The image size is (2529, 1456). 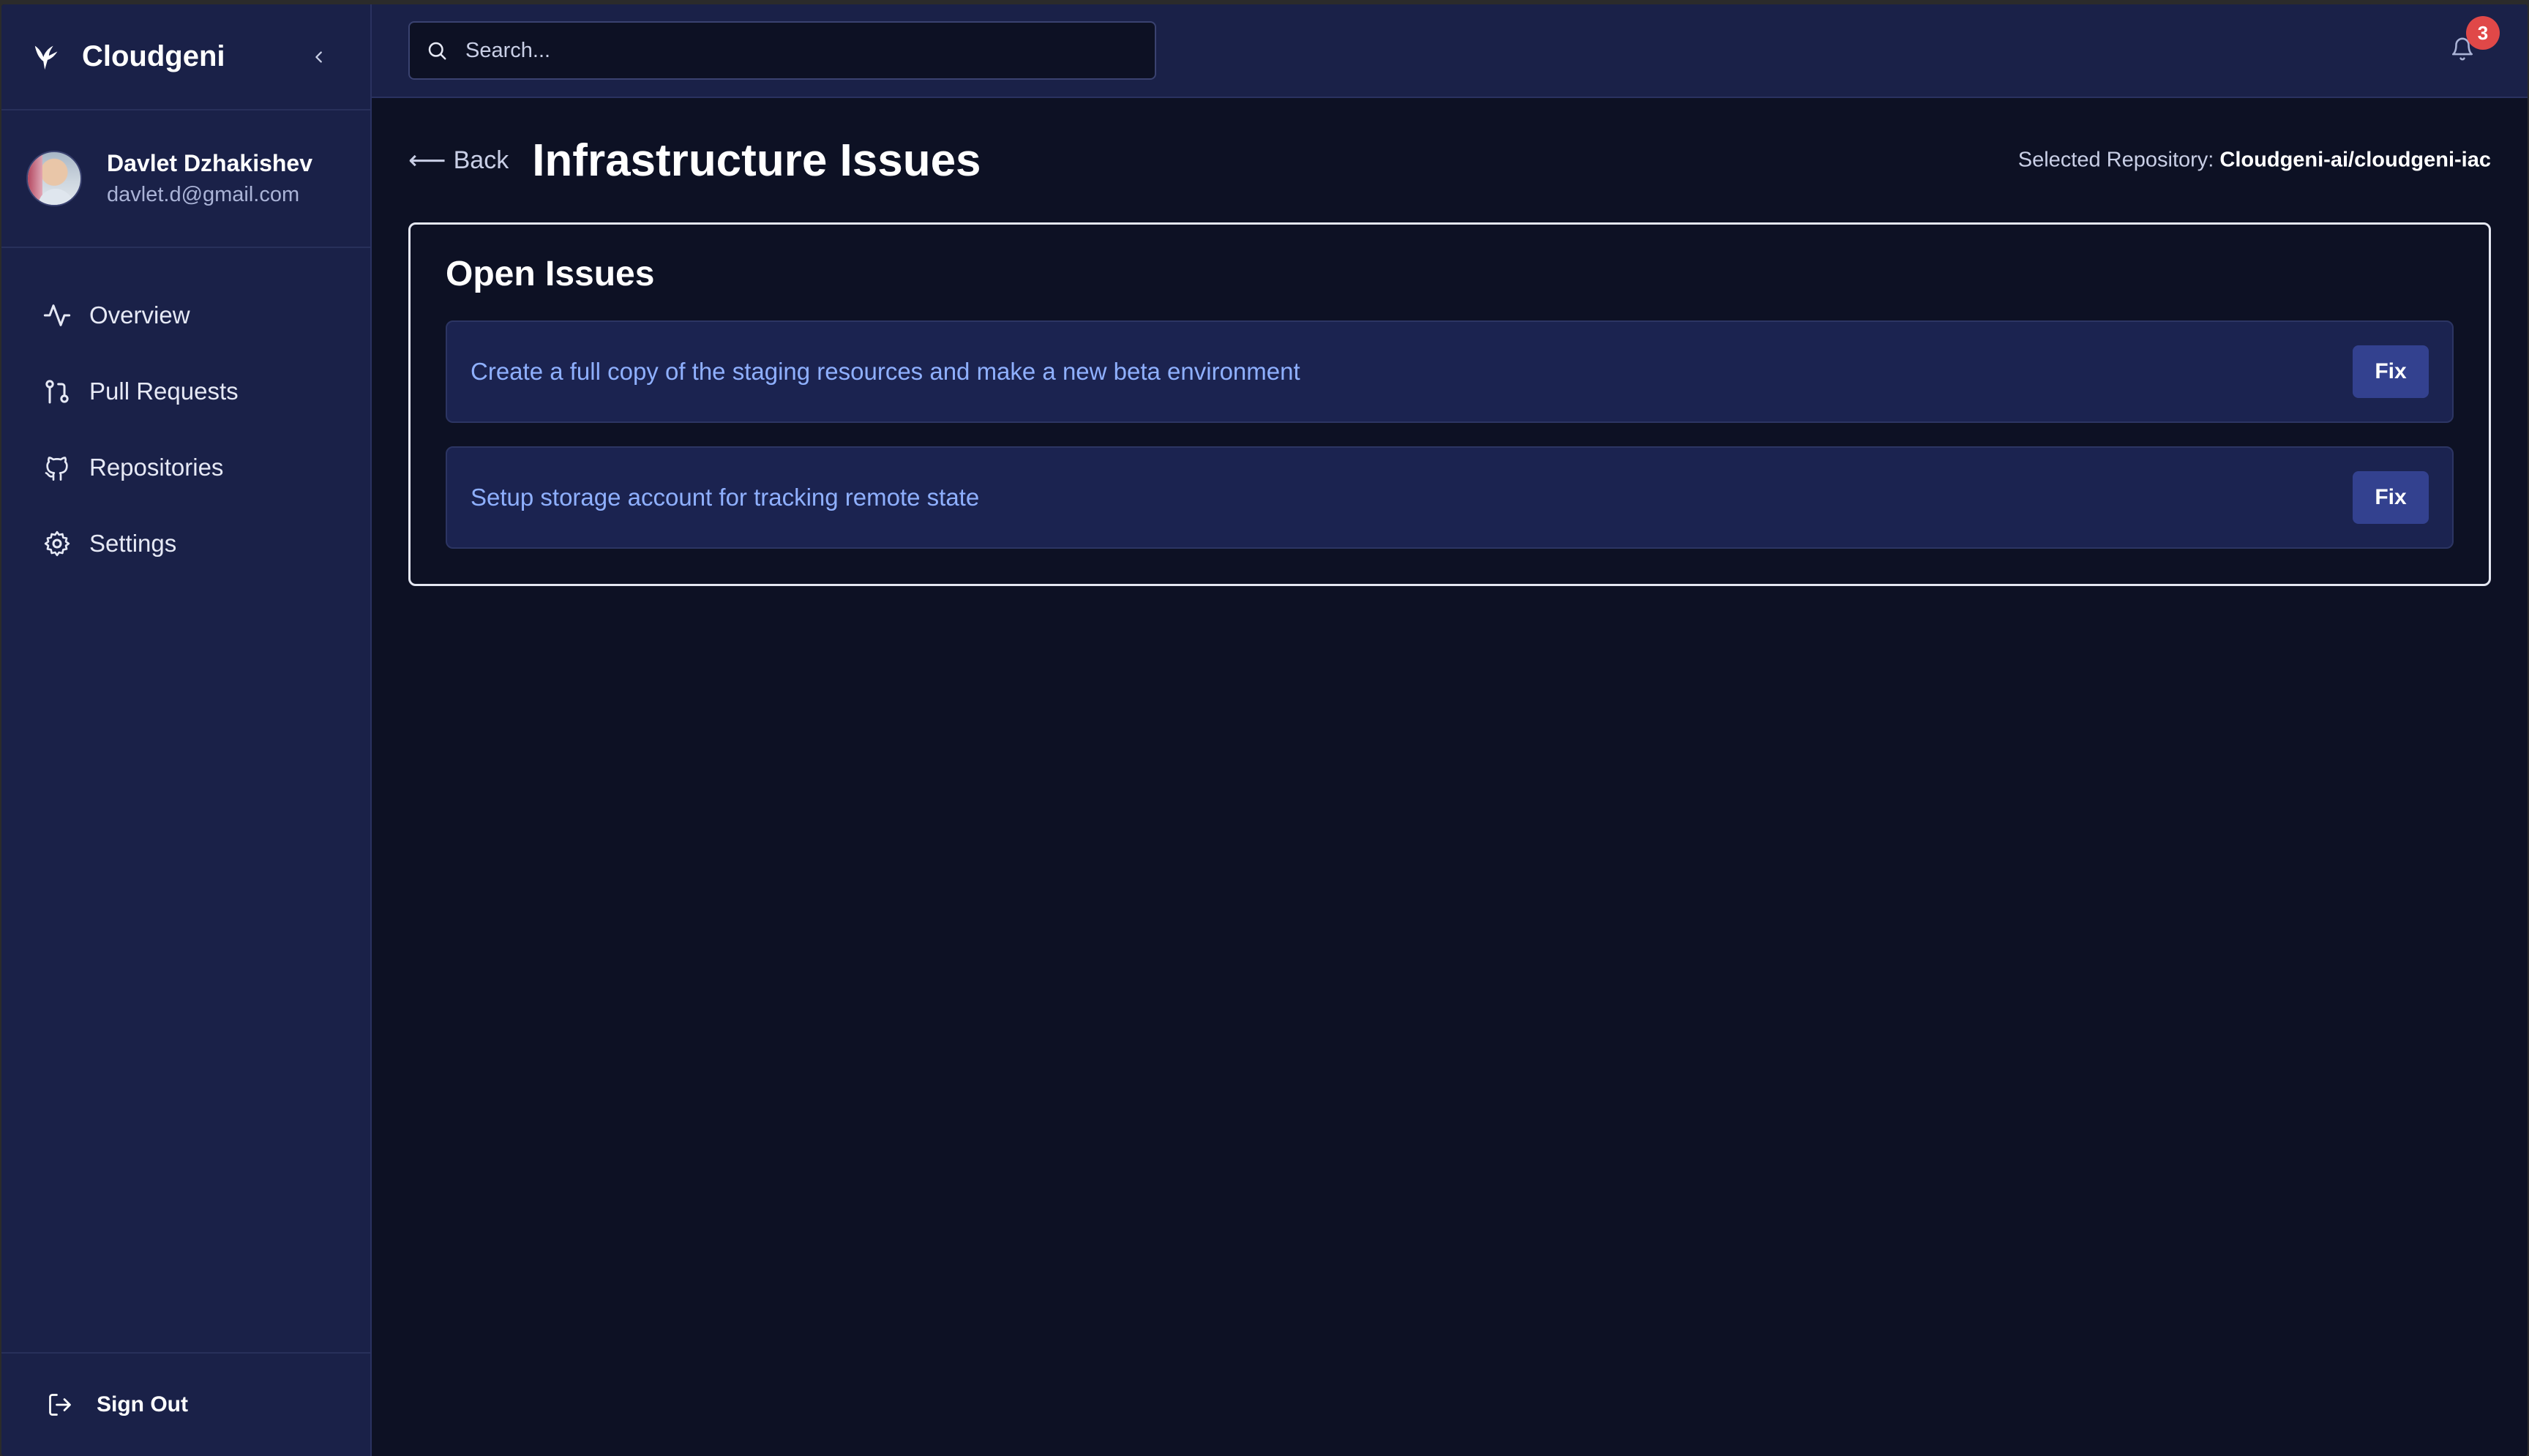 What do you see at coordinates (60, 1405) in the screenshot?
I see `log-out-icon` at bounding box center [60, 1405].